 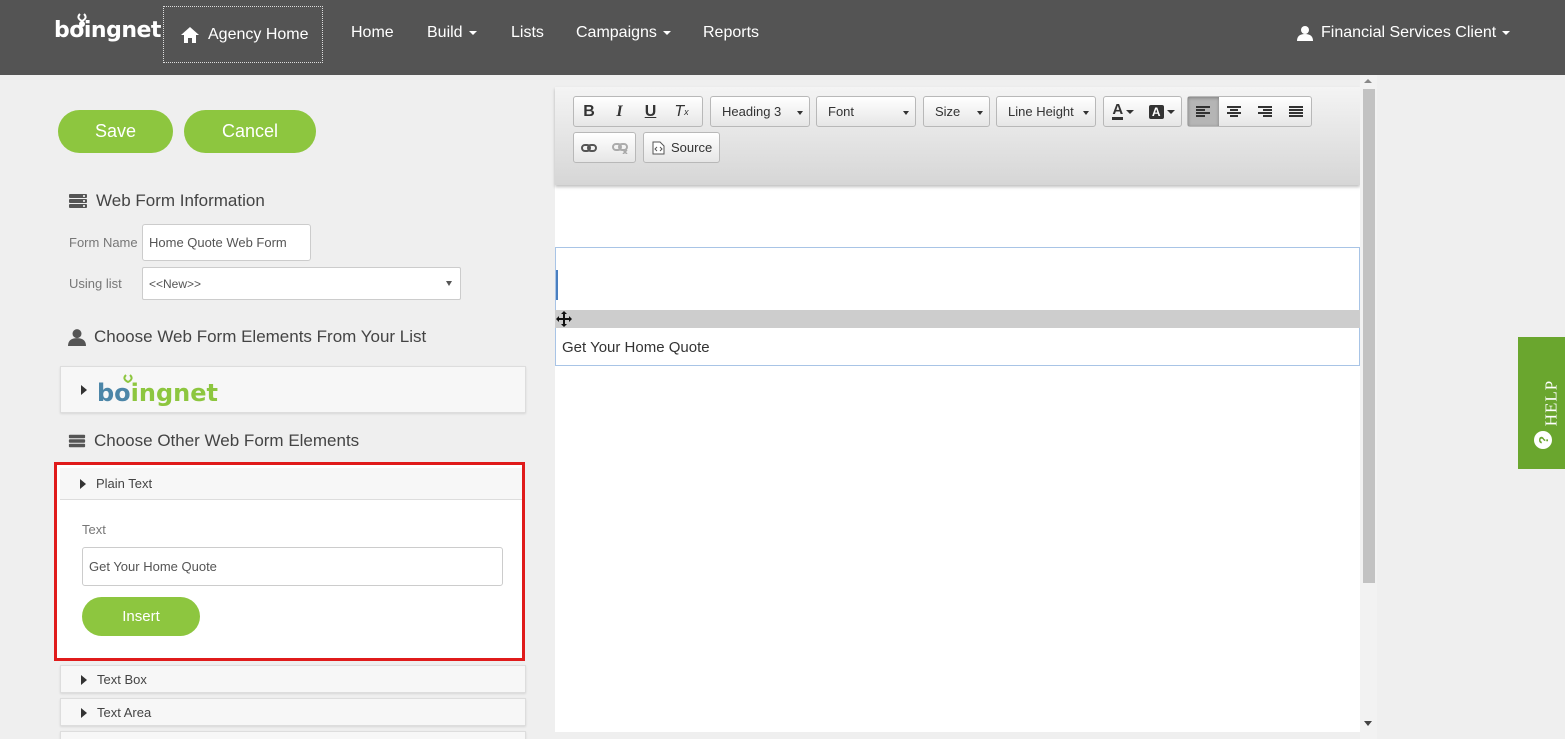 What do you see at coordinates (445, 32) in the screenshot?
I see `nav-build-label: Build` at bounding box center [445, 32].